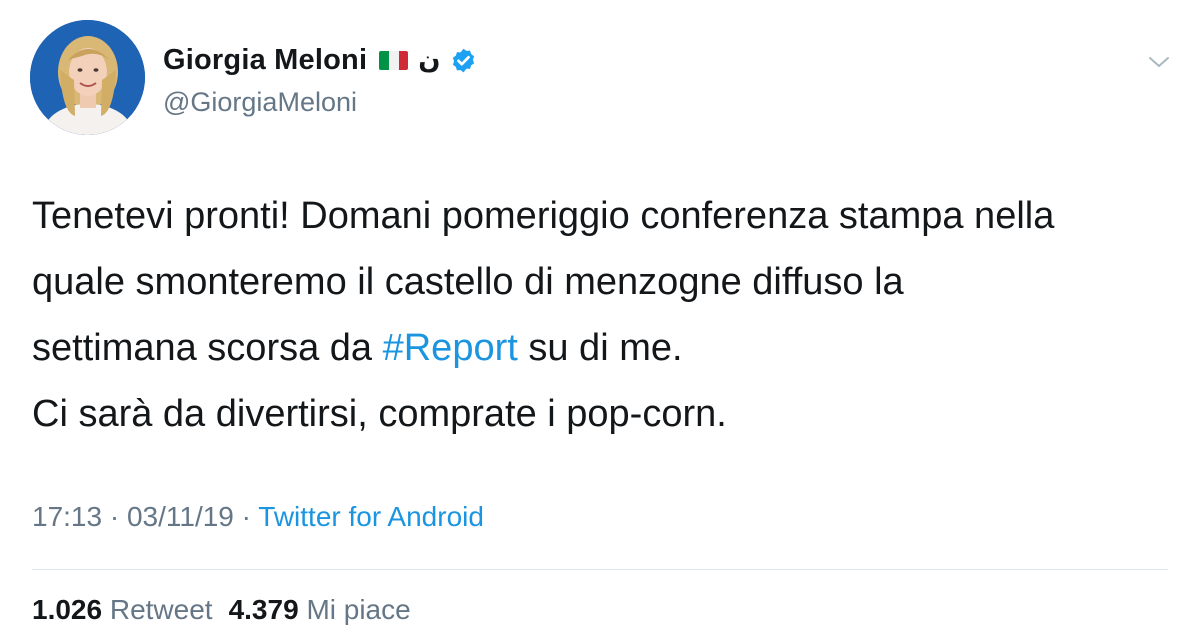 This screenshot has width=1200, height=637. I want to click on retweets-count: 1.026, so click(67, 609).